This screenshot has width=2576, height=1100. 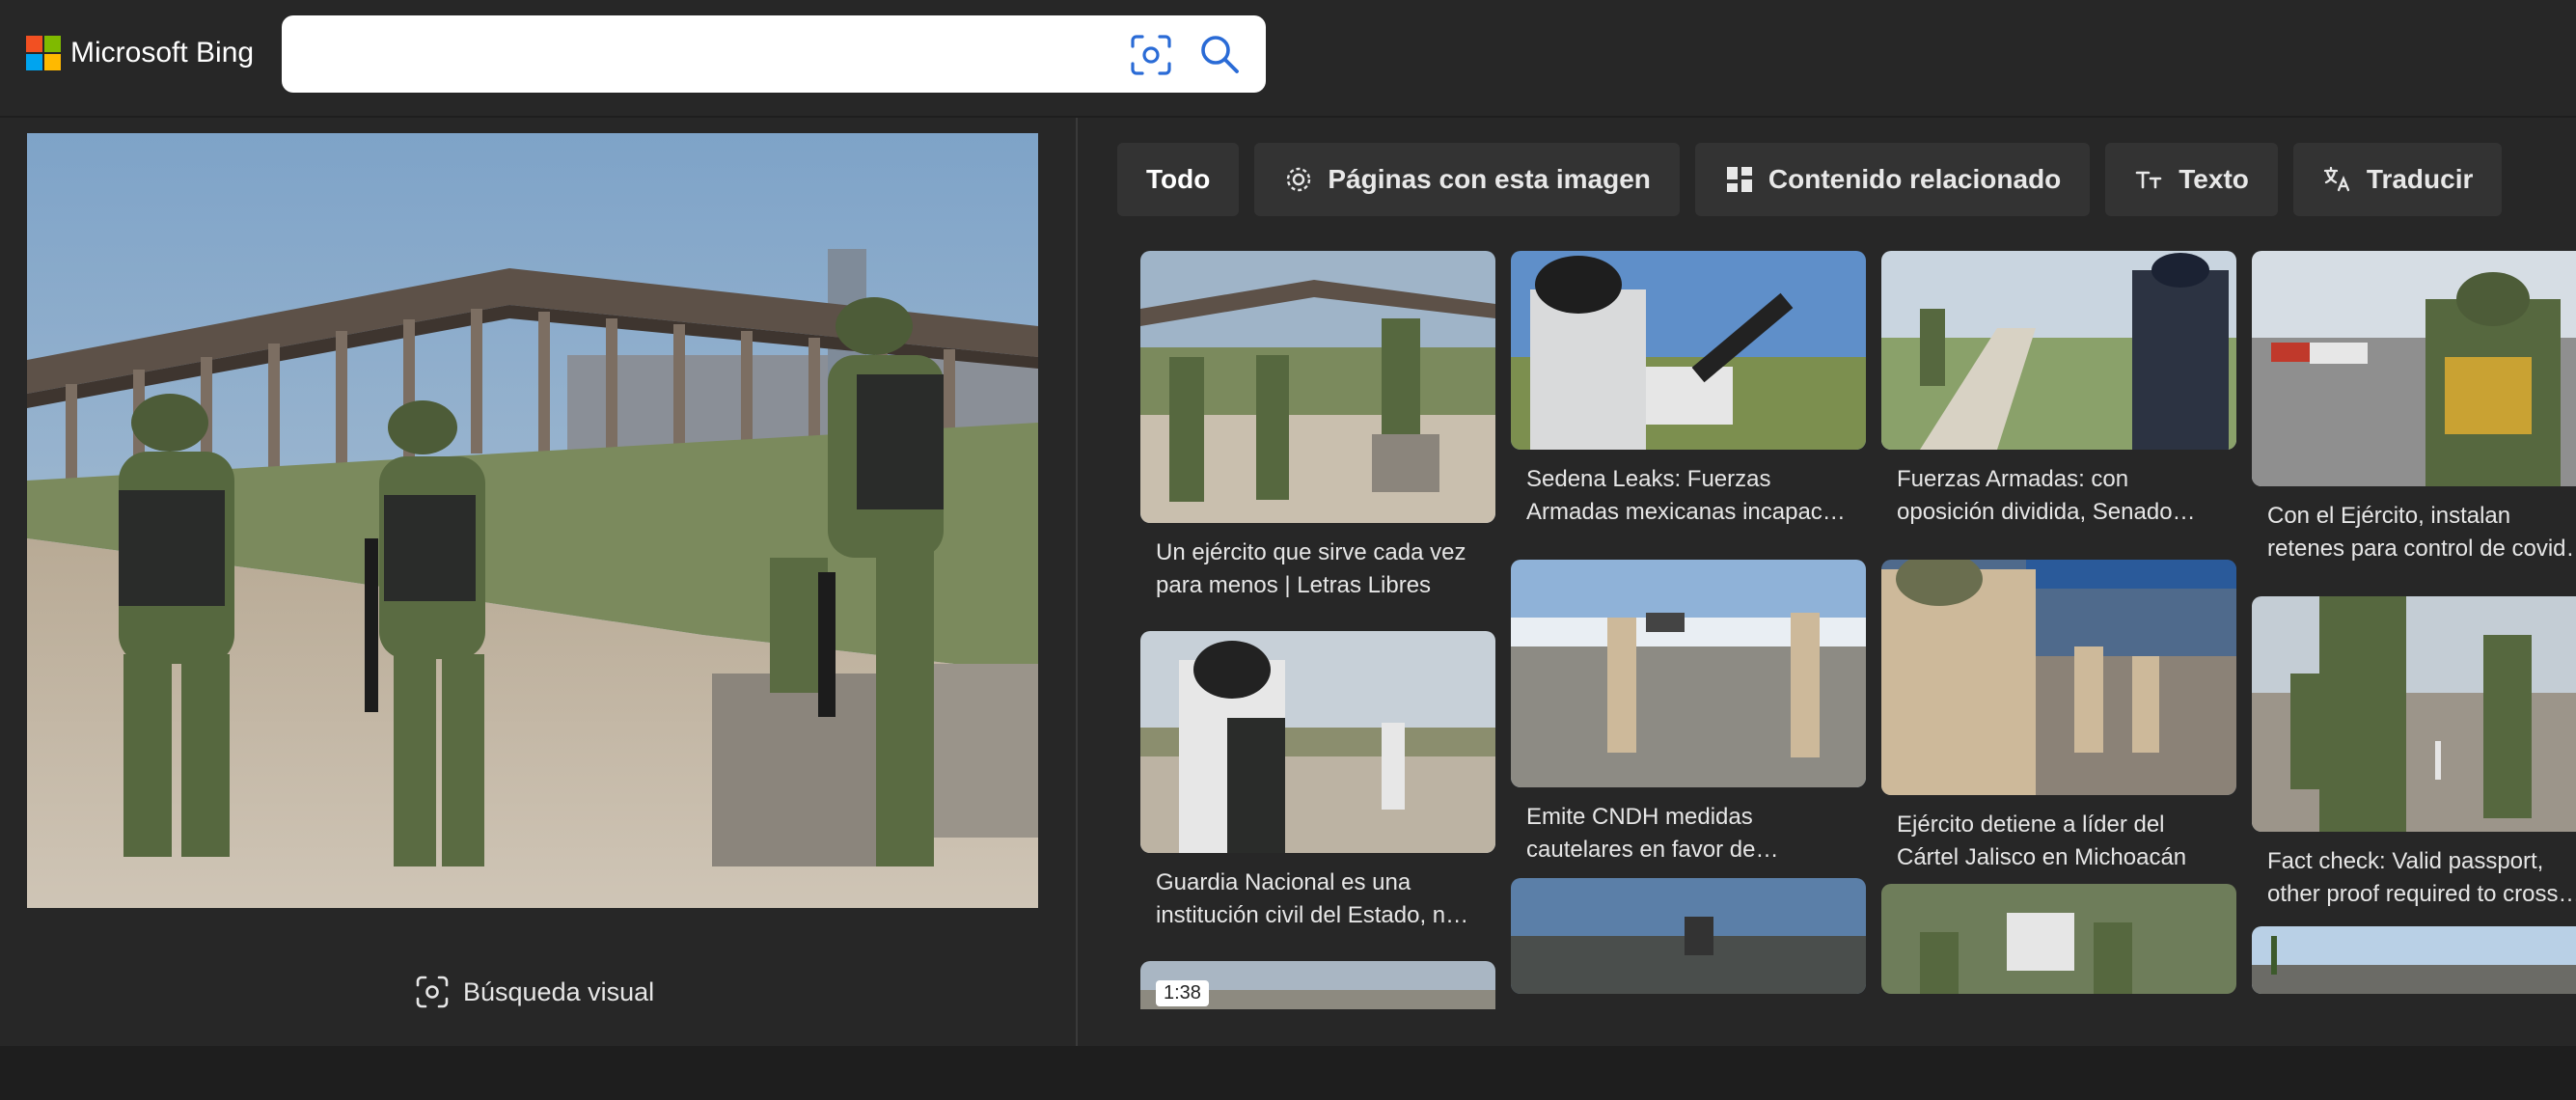 I want to click on tab-label: Todo, so click(x=1179, y=179).